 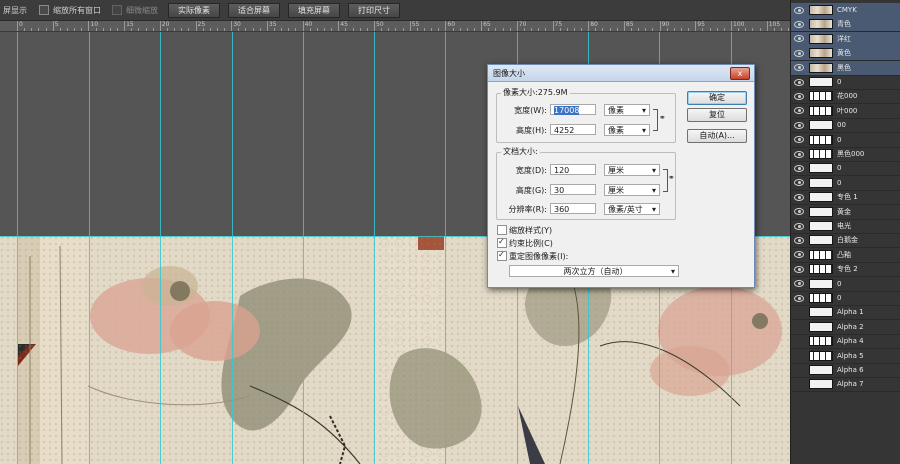 I want to click on doc-height-unit-select: 厘米, so click(x=632, y=190).